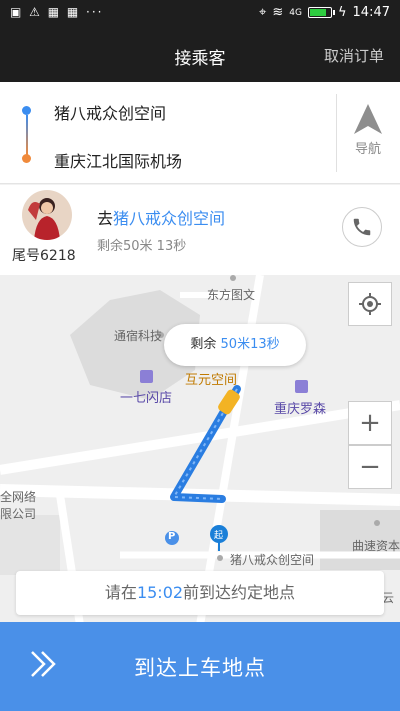 This screenshot has height=711, width=400. I want to click on network-label: 4G, so click(295, 12).